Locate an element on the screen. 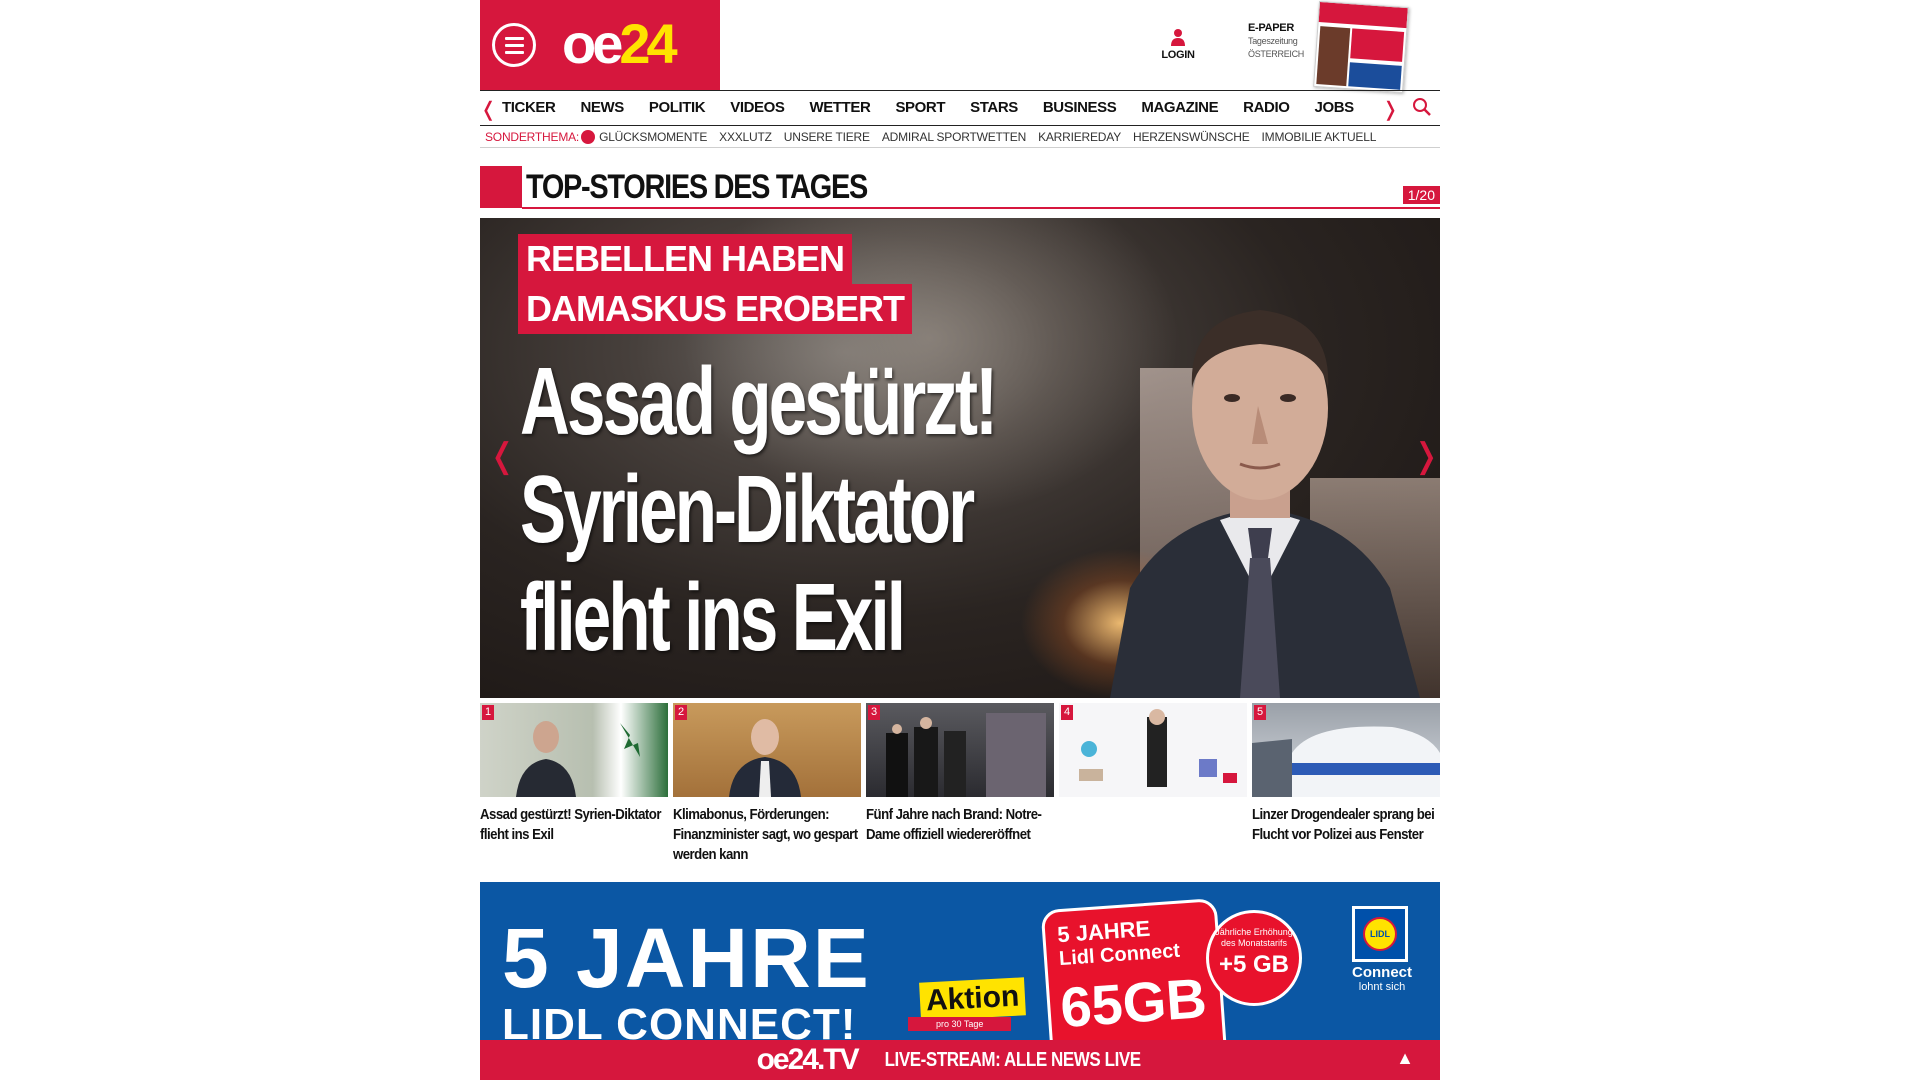  nav-scroll-right-icon: ❭ is located at coordinates (1390, 109).